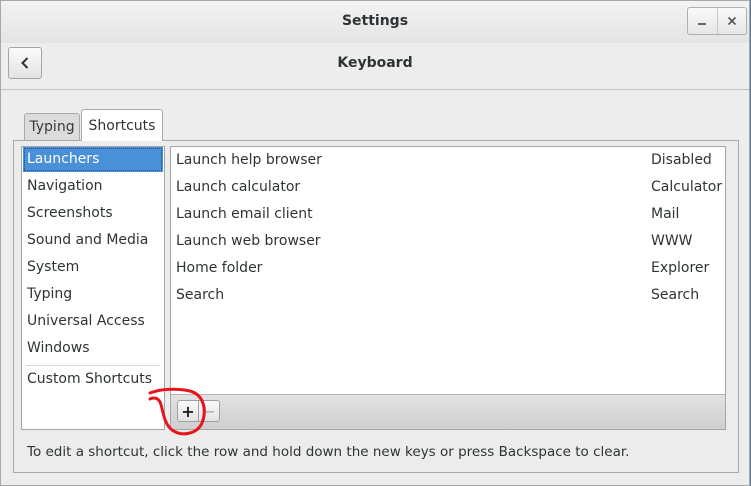  I want to click on tab-shortcuts: Shortcuts, so click(122, 125).